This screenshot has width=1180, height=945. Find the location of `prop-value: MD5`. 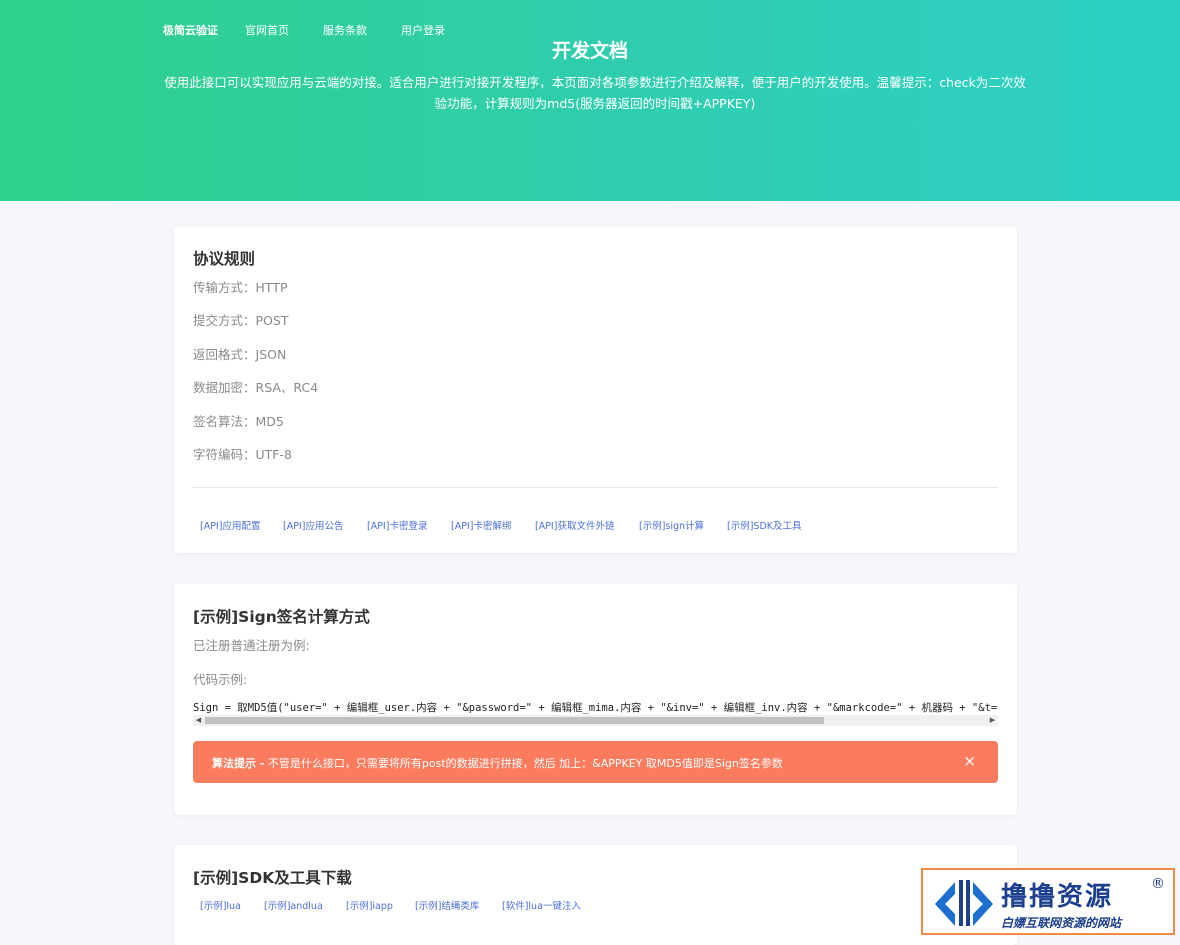

prop-value: MD5 is located at coordinates (269, 421).